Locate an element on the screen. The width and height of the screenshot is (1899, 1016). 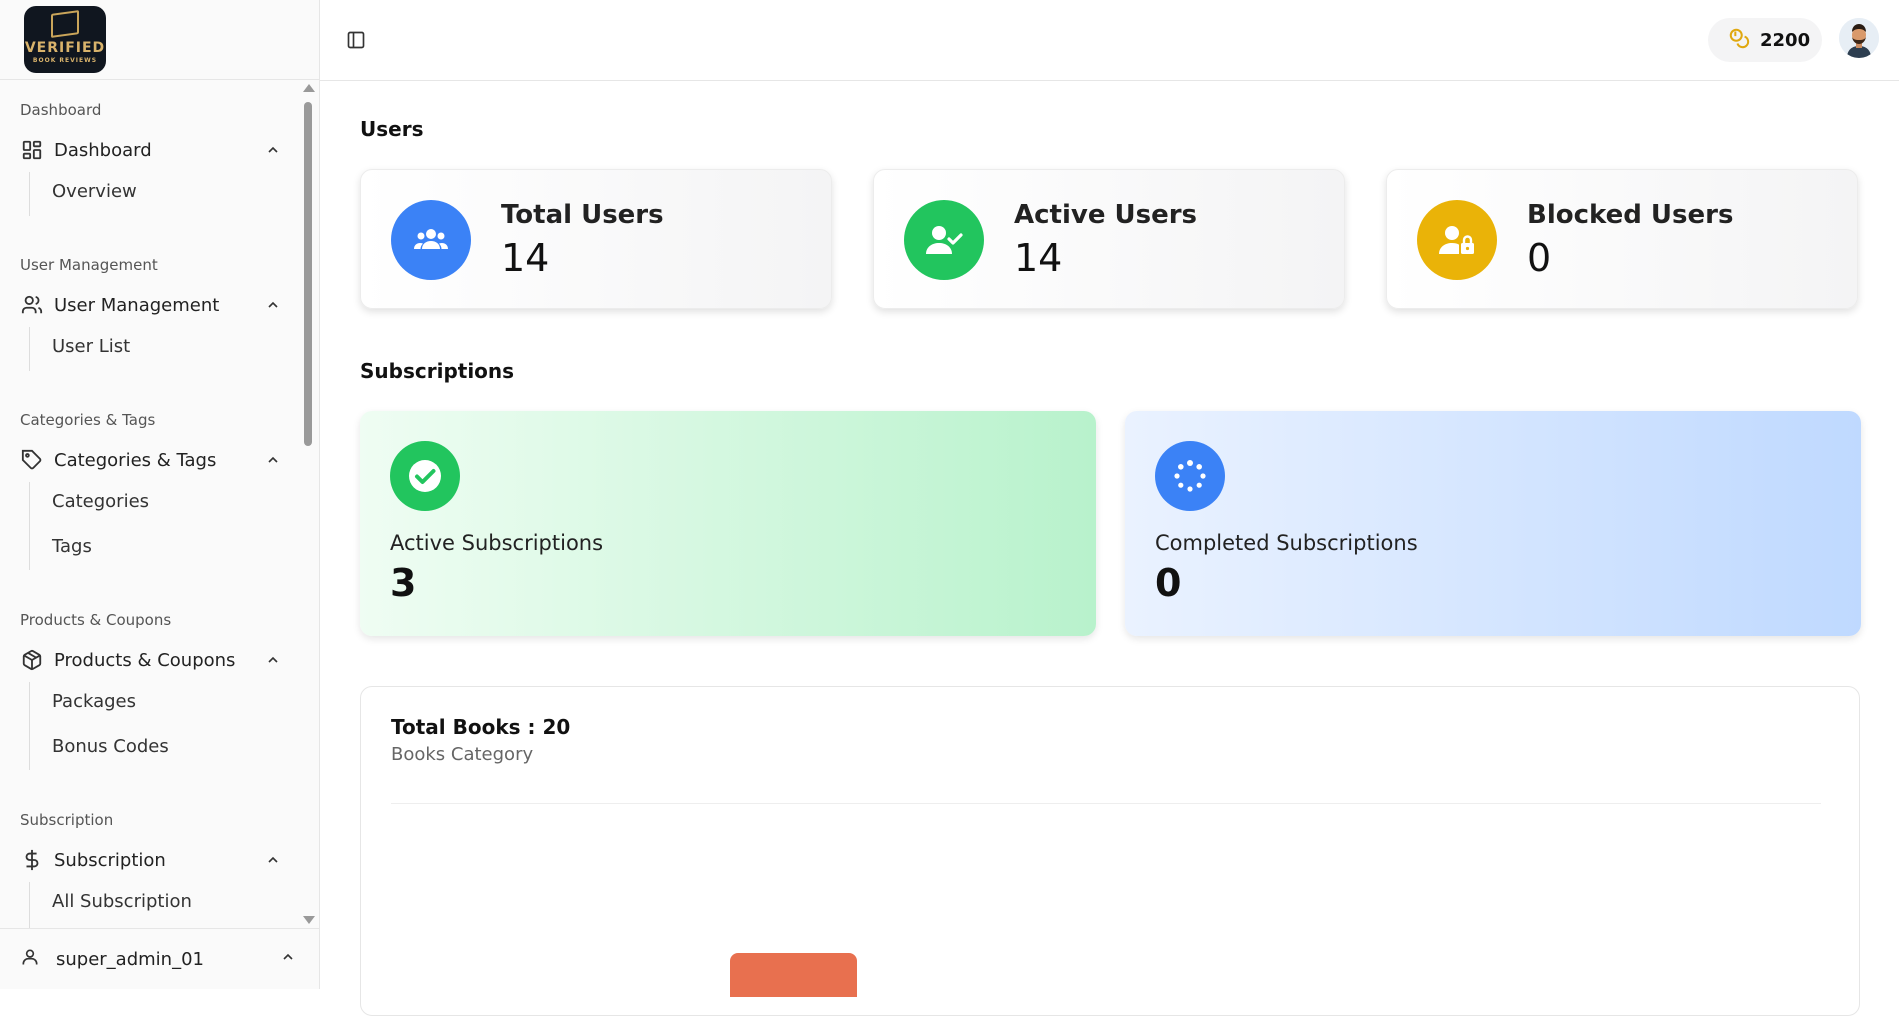
sidebar-item-label: Categories & Tags is located at coordinates (135, 460).